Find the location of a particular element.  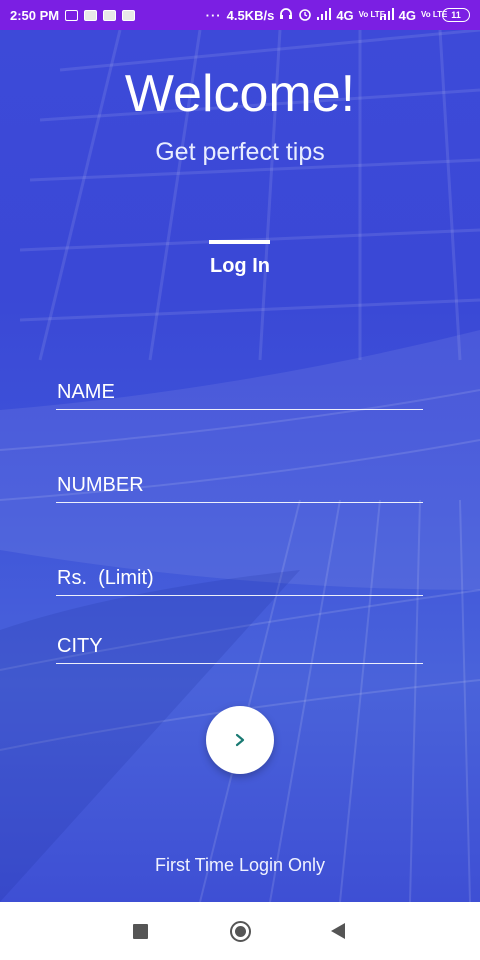

tab-login: Log In is located at coordinates (240, 266).